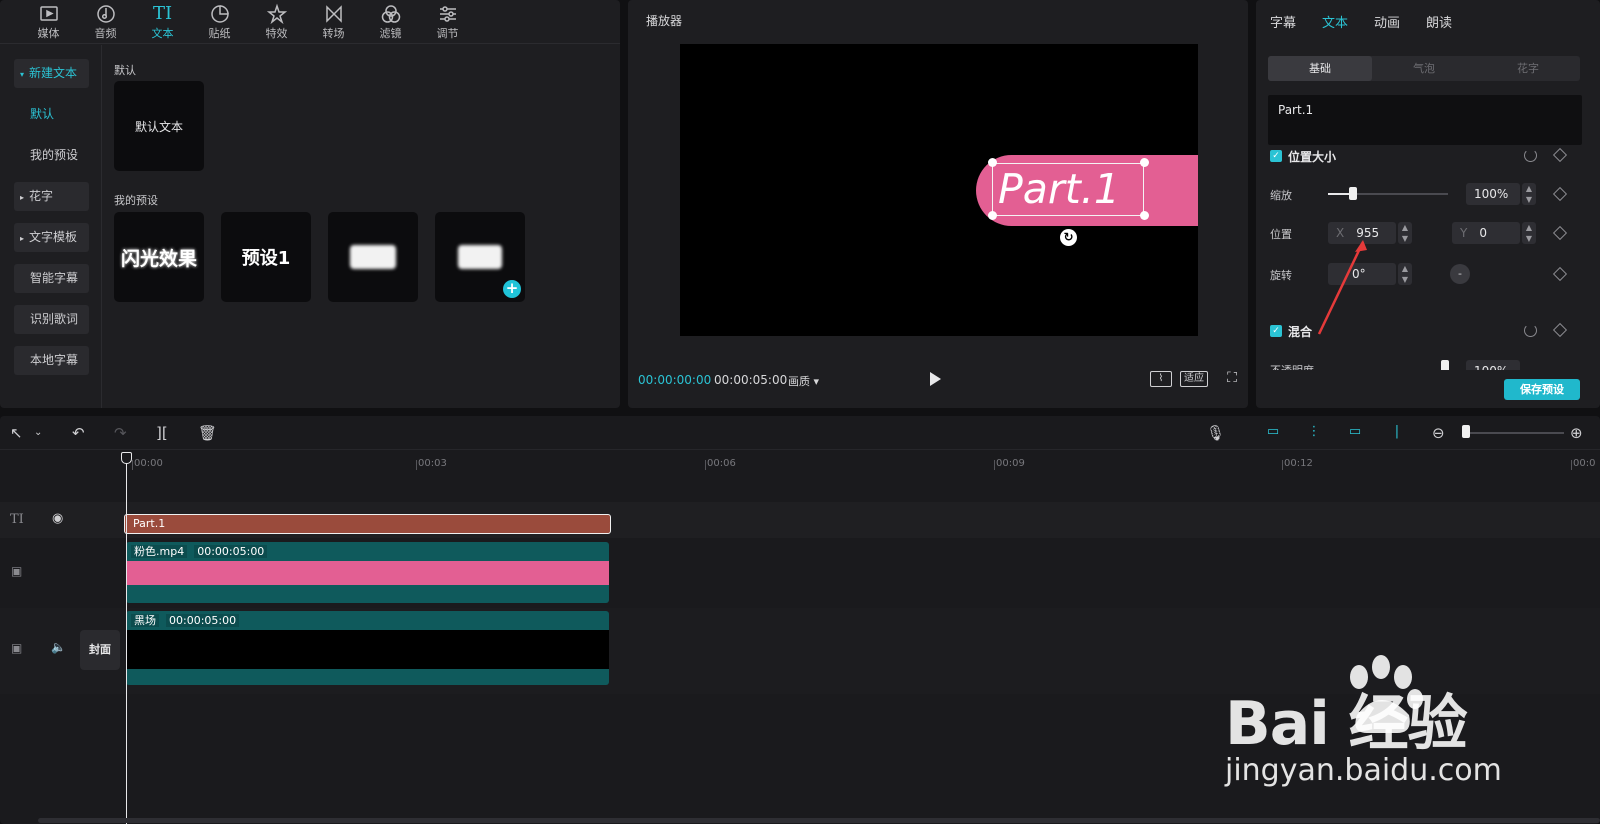 This screenshot has width=1600, height=824. What do you see at coordinates (390, 21) in the screenshot?
I see `tab-filter: 滤镜` at bounding box center [390, 21].